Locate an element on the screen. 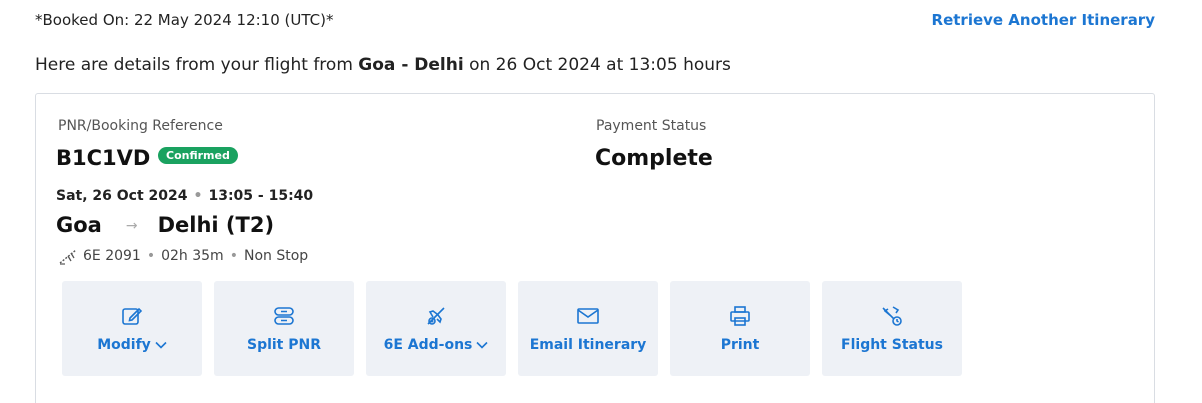 The image size is (1202, 403). pnr-label: PNR/Booking Reference is located at coordinates (140, 126).